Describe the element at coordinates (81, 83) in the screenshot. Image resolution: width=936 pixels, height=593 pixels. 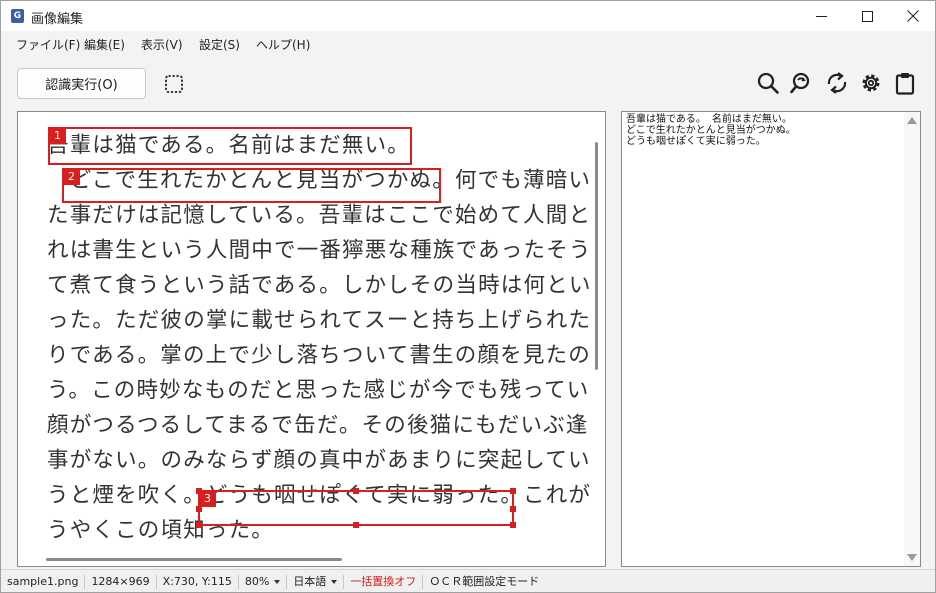
I see `run-recognition-button: 認識実行(O)` at that location.